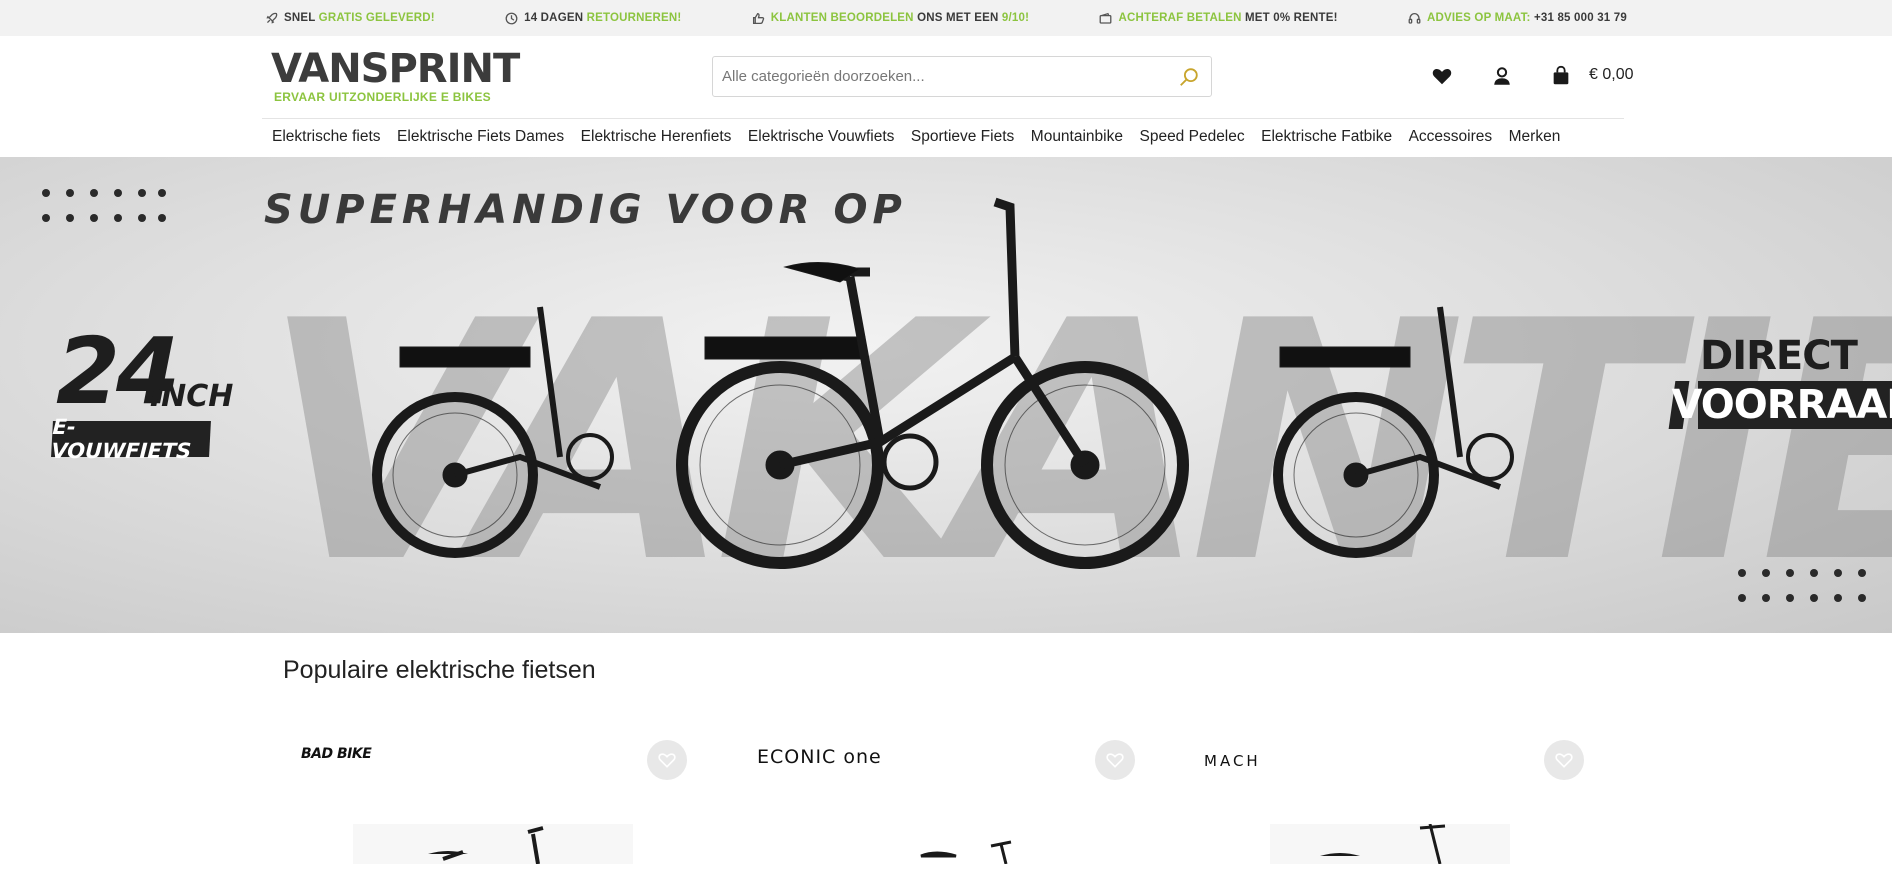 The width and height of the screenshot is (1892, 869). I want to click on usp-highlight: gratis geleverd!, so click(376, 18).